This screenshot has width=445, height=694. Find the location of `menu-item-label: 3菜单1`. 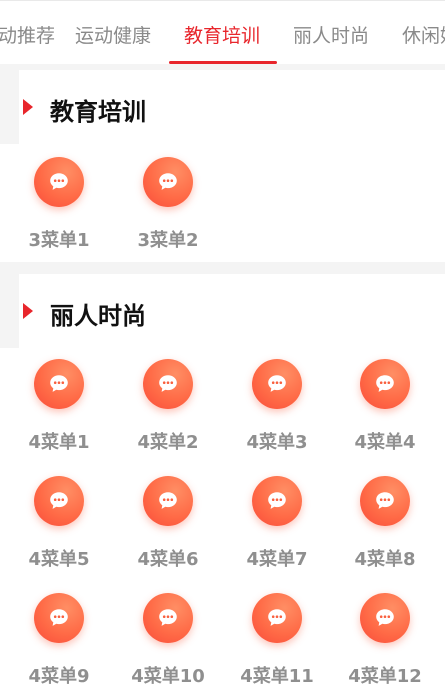

menu-item-label: 3菜单1 is located at coordinates (59, 240).